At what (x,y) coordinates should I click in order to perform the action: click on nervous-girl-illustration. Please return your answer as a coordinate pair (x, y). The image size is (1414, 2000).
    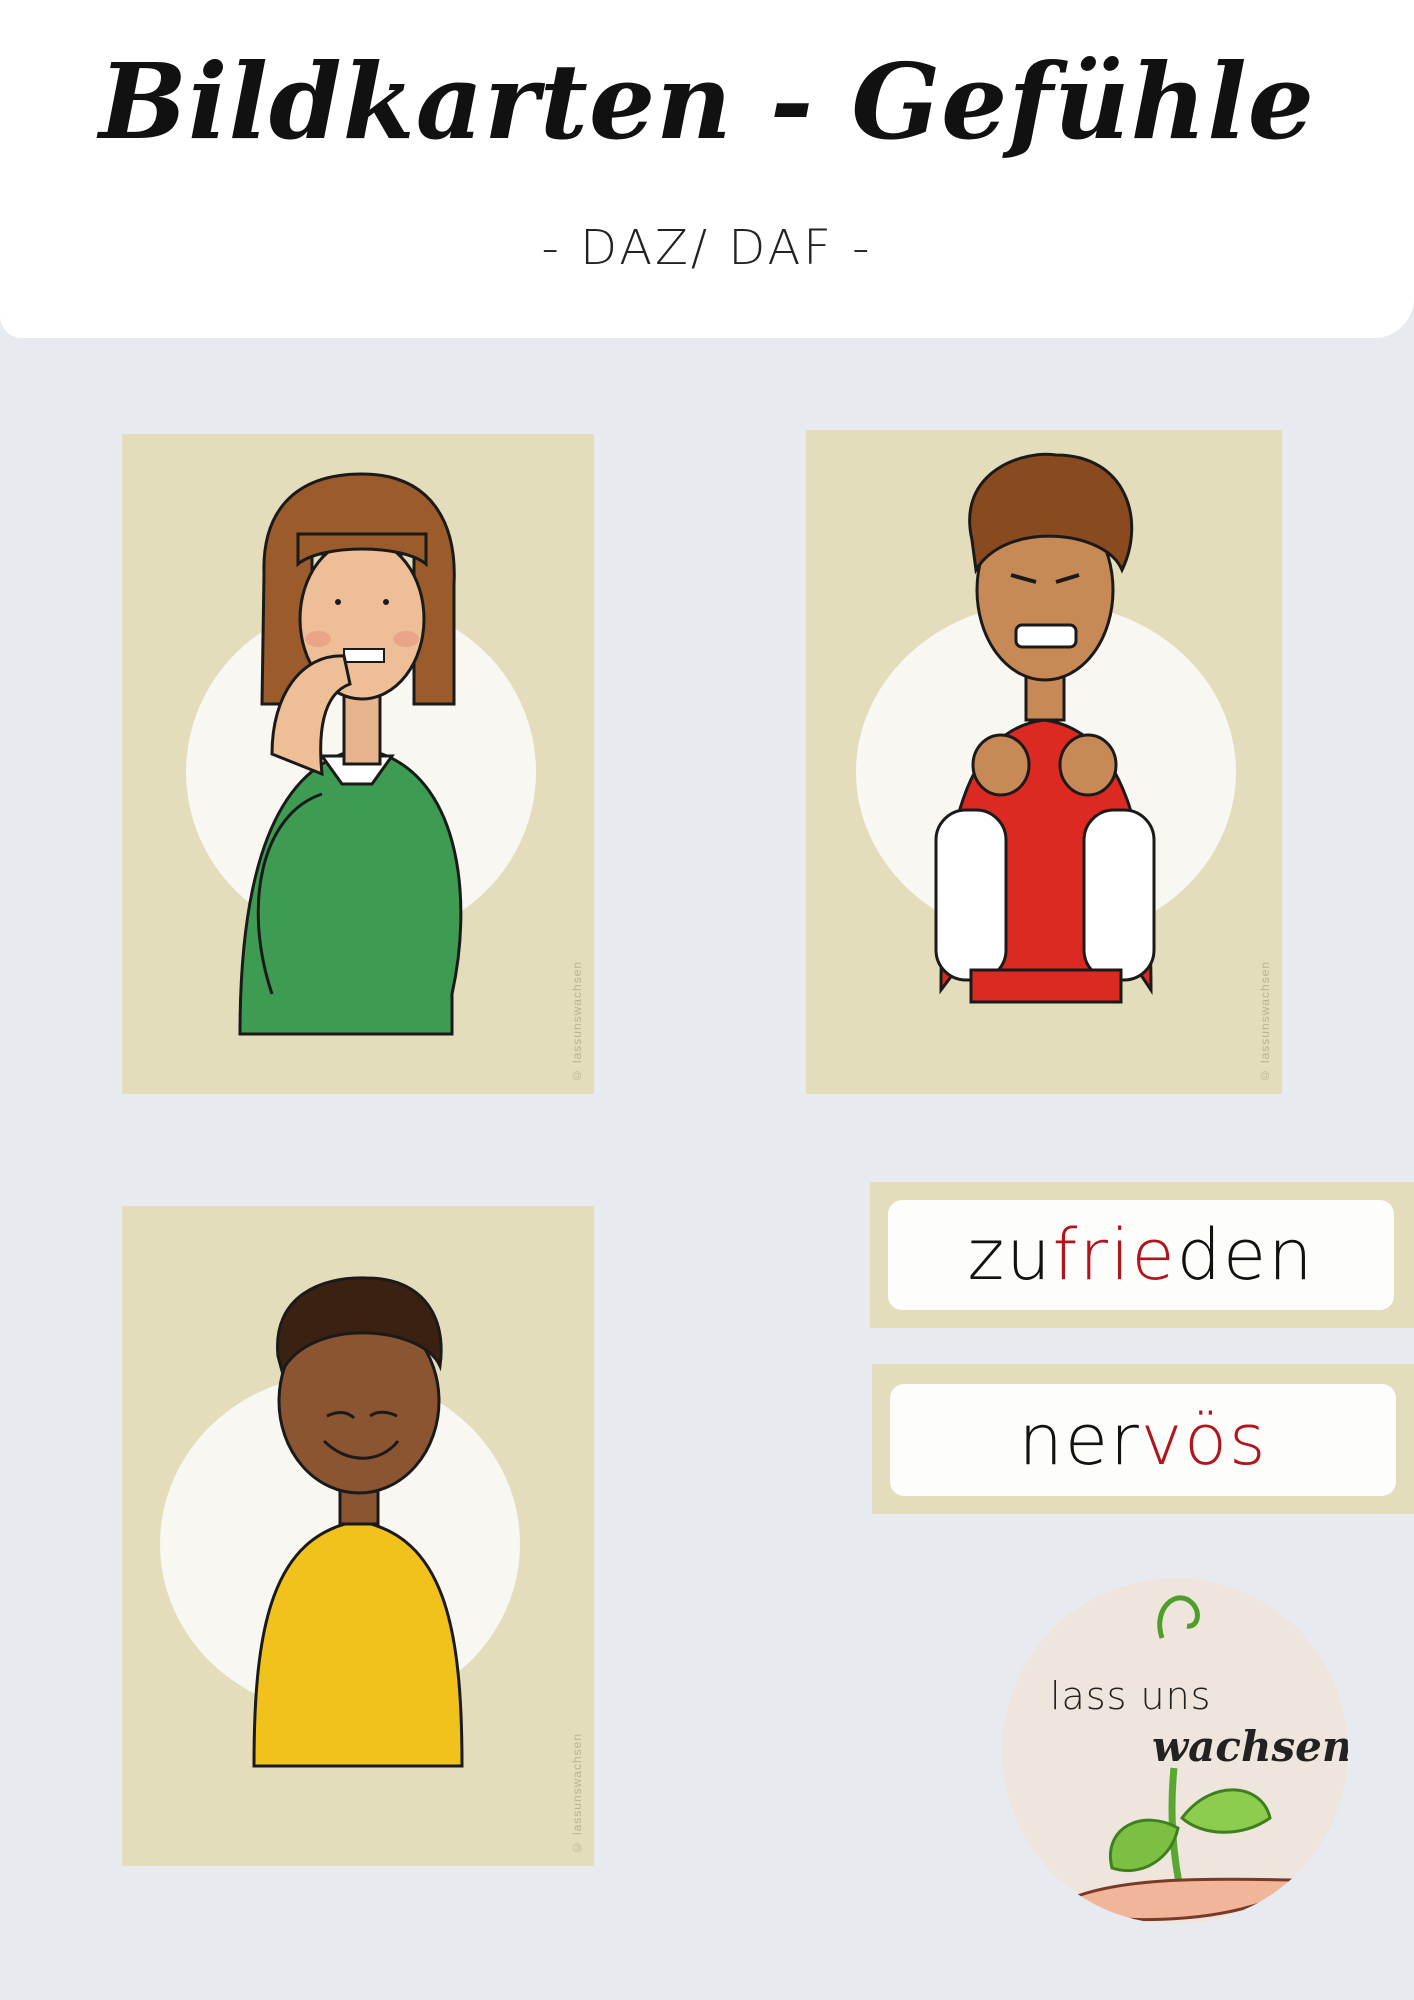
    Looking at the image, I should click on (350, 754).